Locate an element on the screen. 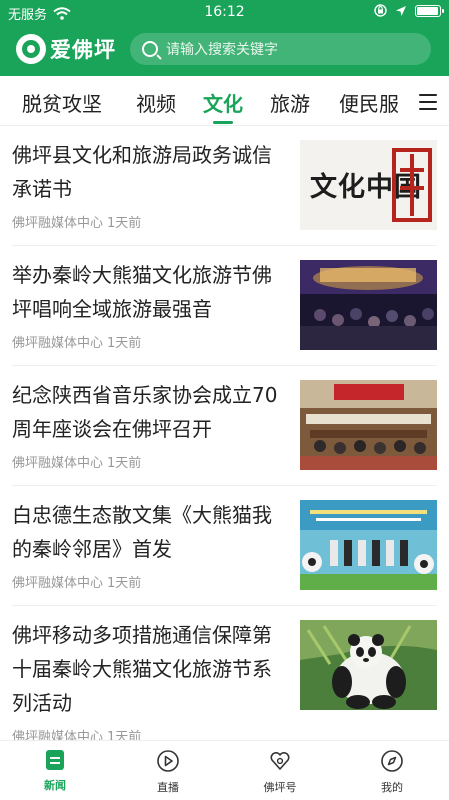 The image size is (449, 800). logo-text: 爱佛坪 is located at coordinates (83, 50).